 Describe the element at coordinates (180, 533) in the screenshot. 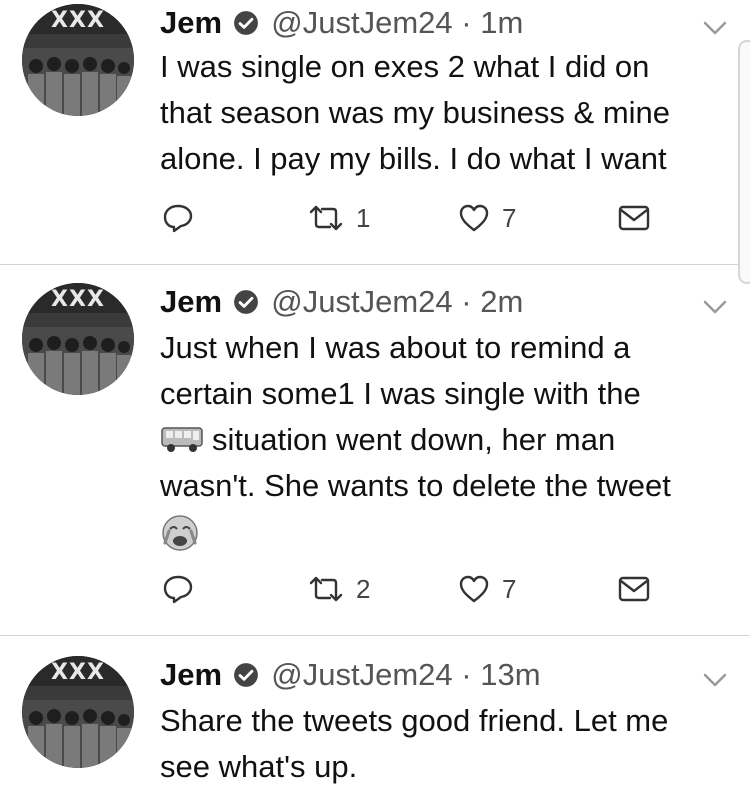

I see `crying-face-emoji` at that location.